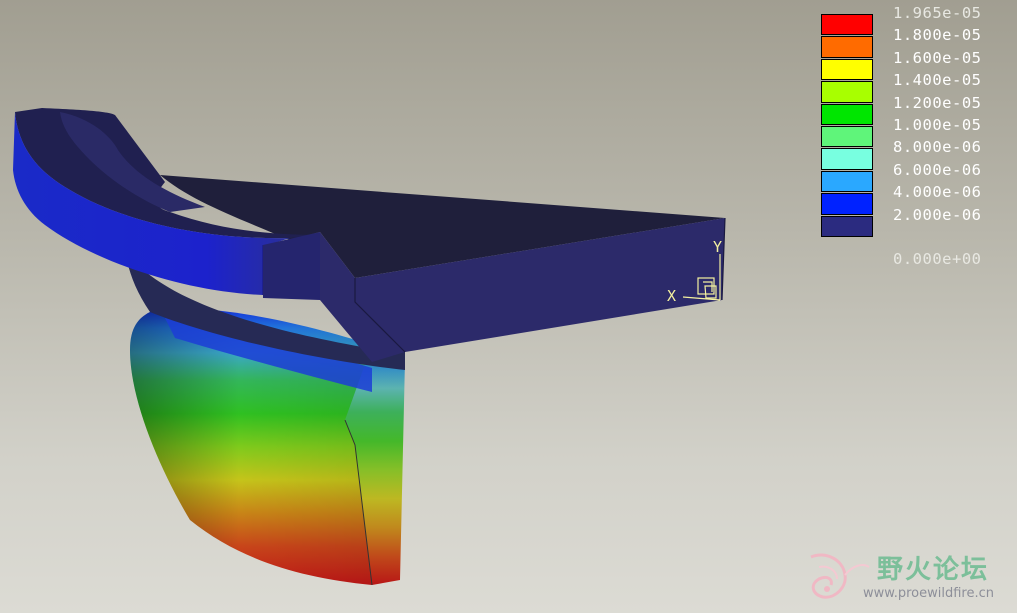 Image resolution: width=1017 pixels, height=613 pixels. I want to click on legend-row: 2.000e-06, so click(915, 222).